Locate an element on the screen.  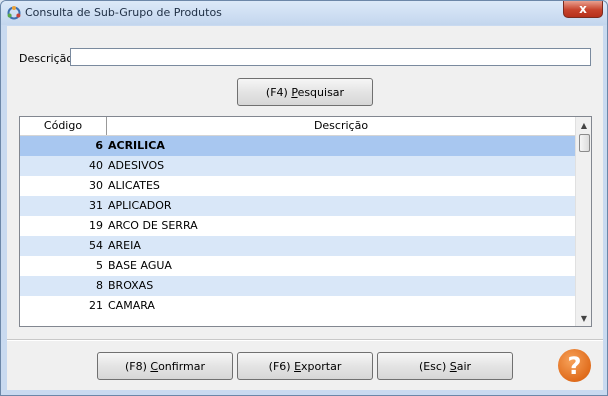
column-header-code: Código is located at coordinates (63, 126).